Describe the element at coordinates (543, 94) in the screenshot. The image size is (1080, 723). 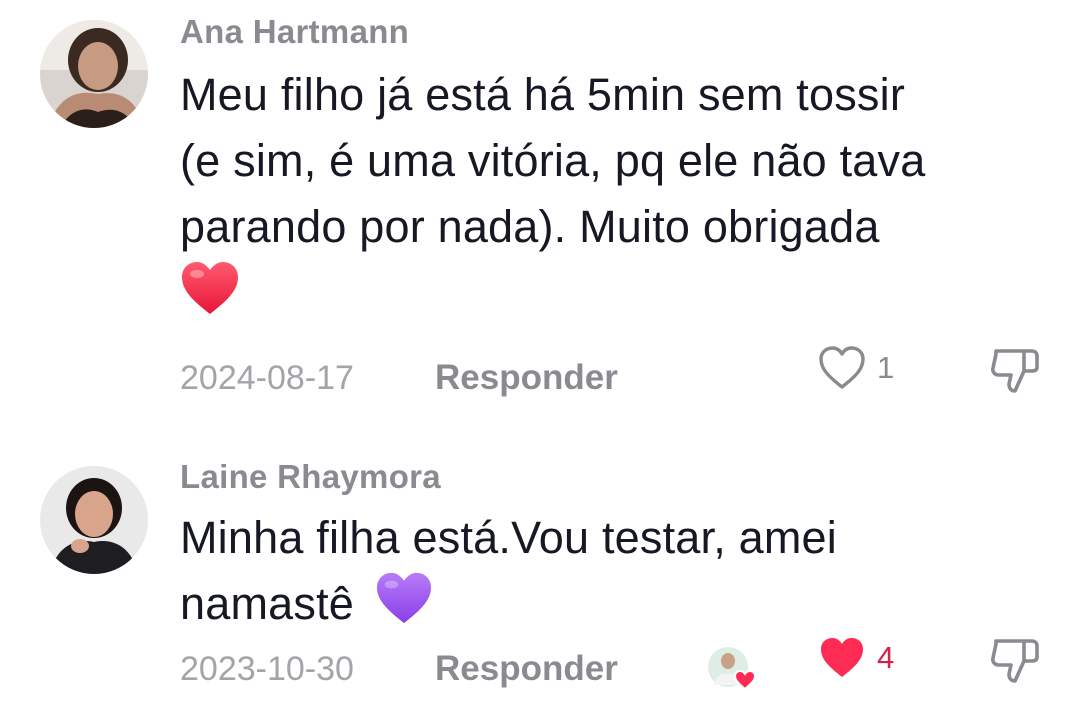
I see `comment-text-line: Meu filho já está há 5min sem tossir` at that location.